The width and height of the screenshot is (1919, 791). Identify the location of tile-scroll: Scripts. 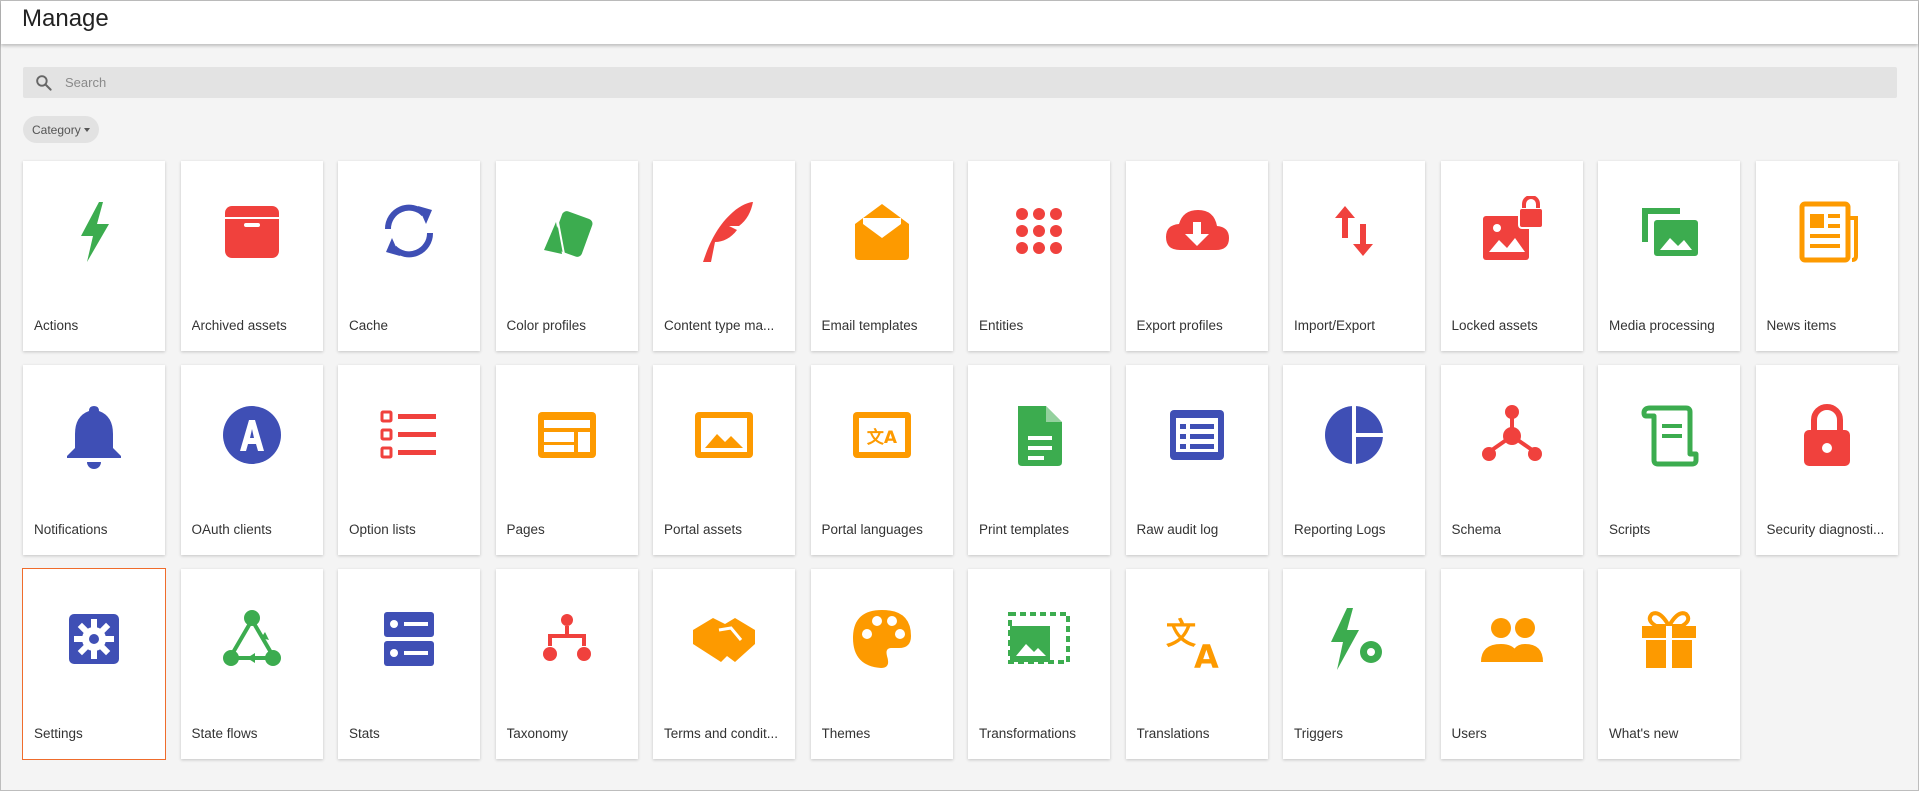
(1669, 460).